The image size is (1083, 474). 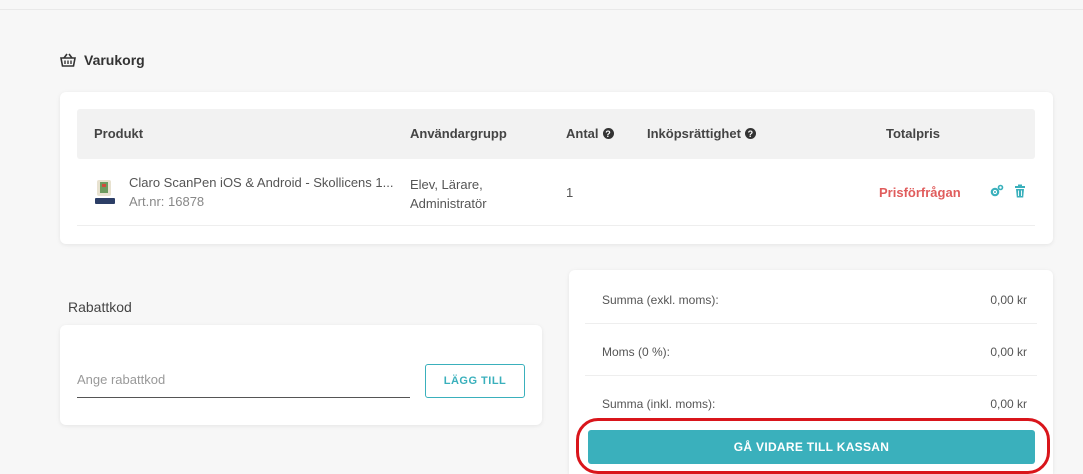 I want to click on product-article-number: Art.nr: 16878, so click(x=167, y=201).